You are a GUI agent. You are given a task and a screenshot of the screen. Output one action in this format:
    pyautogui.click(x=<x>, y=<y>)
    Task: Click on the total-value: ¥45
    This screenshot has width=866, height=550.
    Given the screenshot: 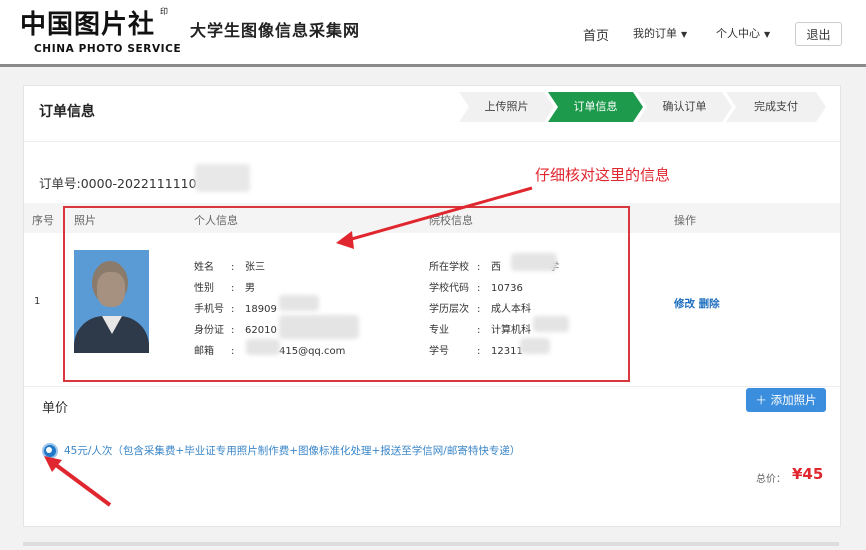 What is the action you would take?
    pyautogui.click(x=808, y=474)
    